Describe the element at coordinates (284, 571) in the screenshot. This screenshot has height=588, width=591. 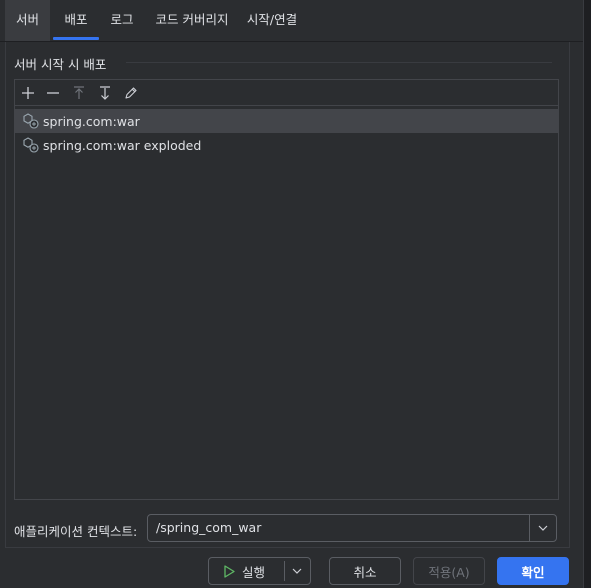
I see `run-split-divider` at that location.